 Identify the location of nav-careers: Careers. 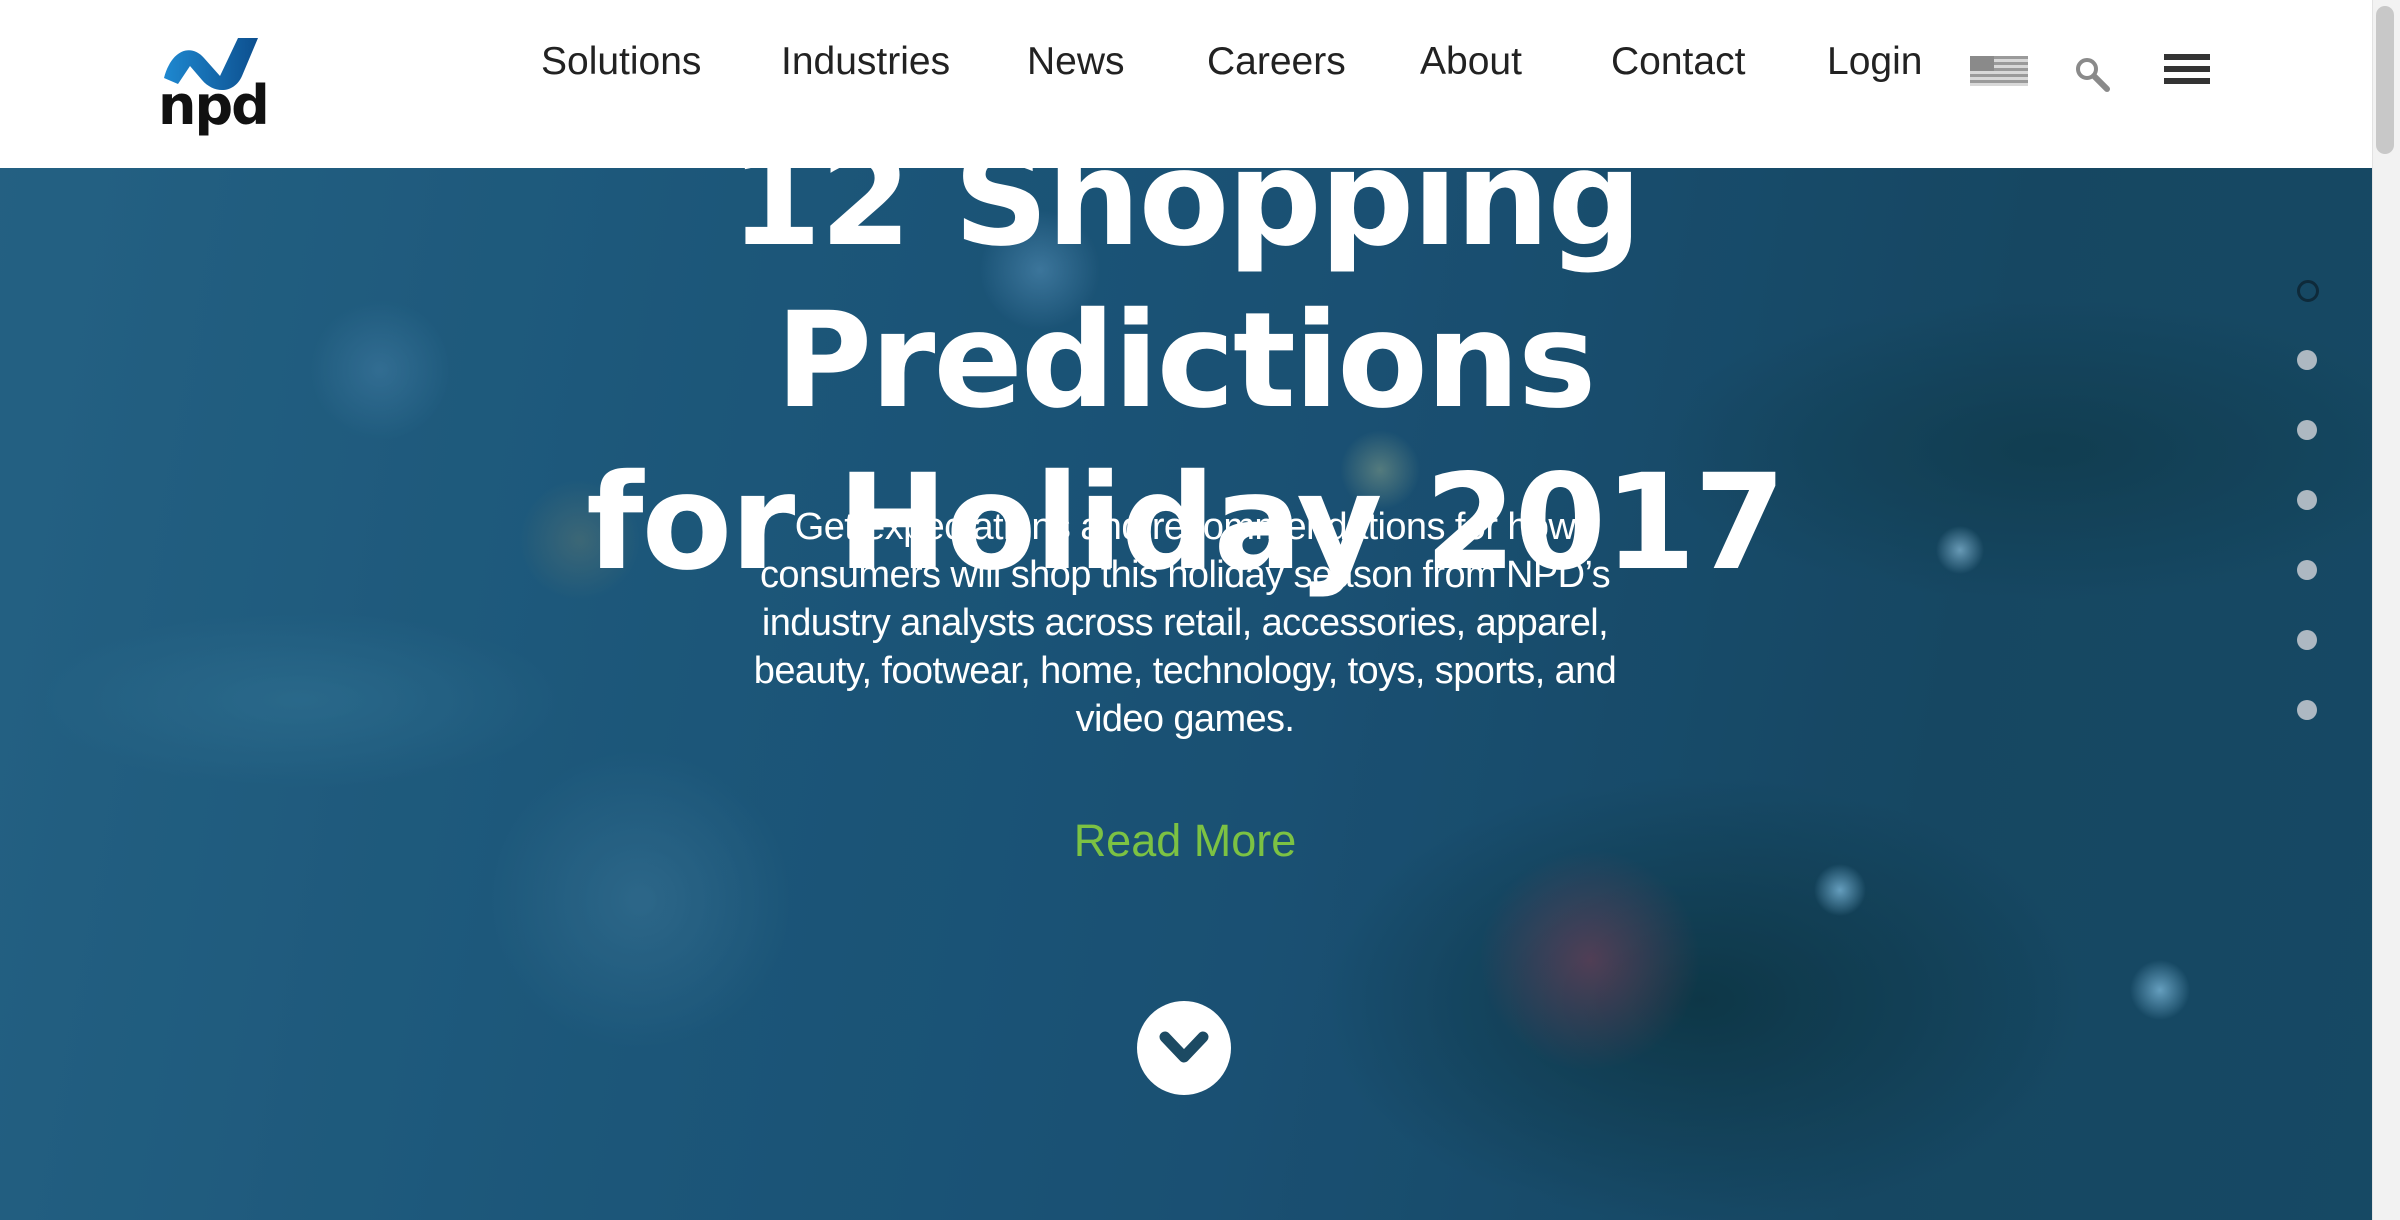
(1276, 62).